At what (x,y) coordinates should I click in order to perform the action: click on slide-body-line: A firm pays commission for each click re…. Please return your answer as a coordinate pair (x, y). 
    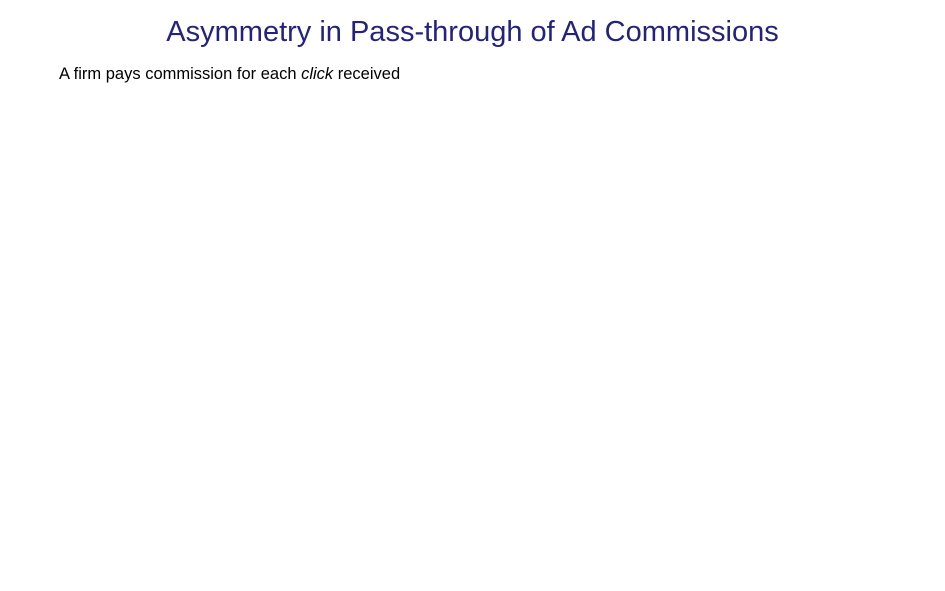
    Looking at the image, I should click on (229, 74).